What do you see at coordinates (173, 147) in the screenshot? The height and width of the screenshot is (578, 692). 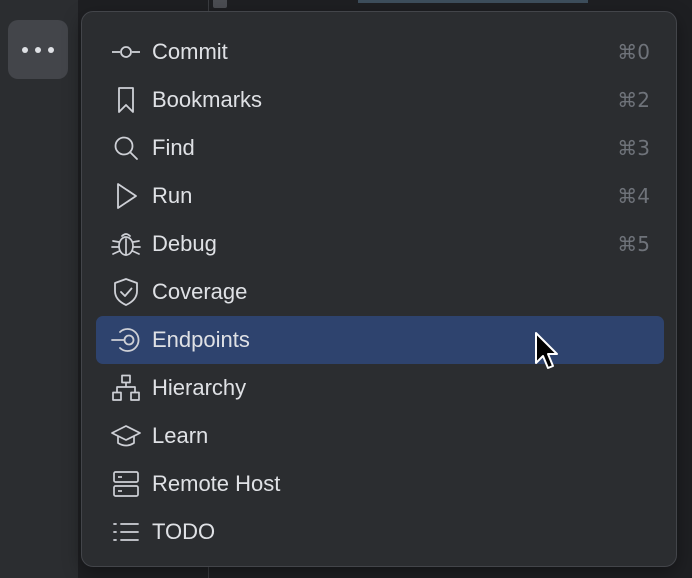 I see `menu-item-label: Find` at bounding box center [173, 147].